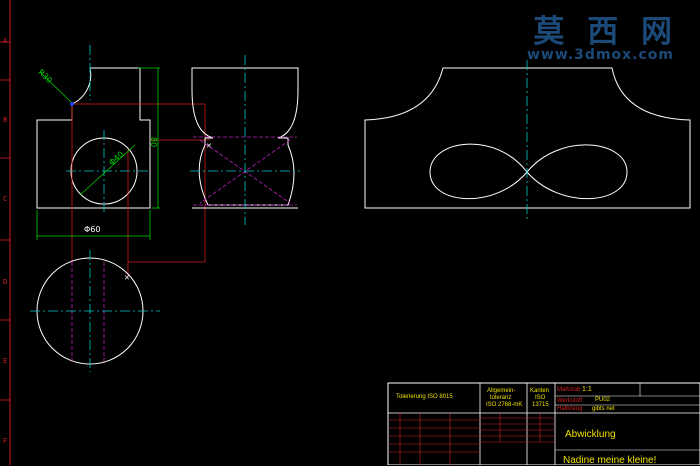  What do you see at coordinates (5, 361) in the screenshot?
I see `row-label-e: E` at bounding box center [5, 361].